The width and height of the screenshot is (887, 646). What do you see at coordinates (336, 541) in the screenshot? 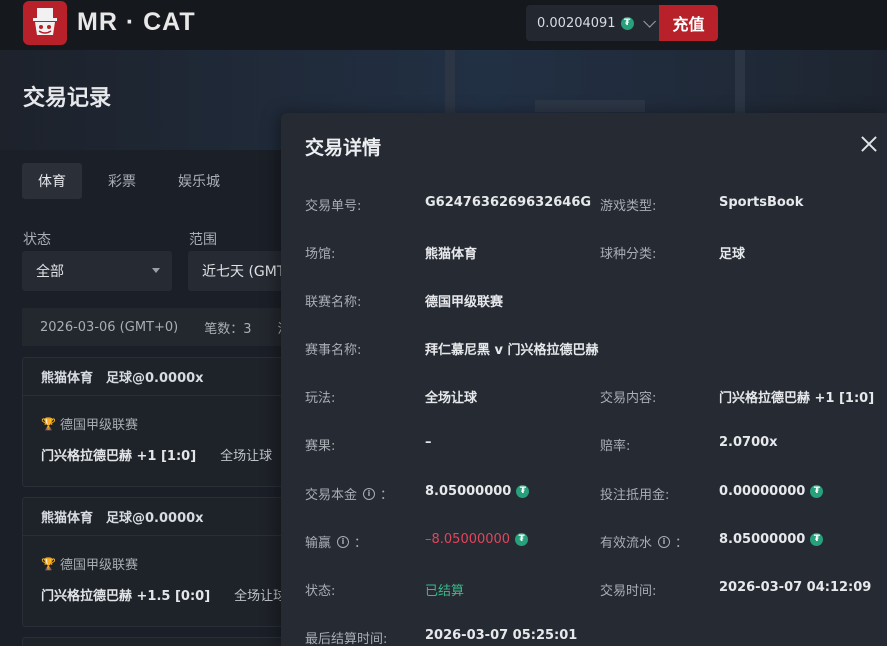
I see `win-loss-label: 输赢 i ：` at bounding box center [336, 541].